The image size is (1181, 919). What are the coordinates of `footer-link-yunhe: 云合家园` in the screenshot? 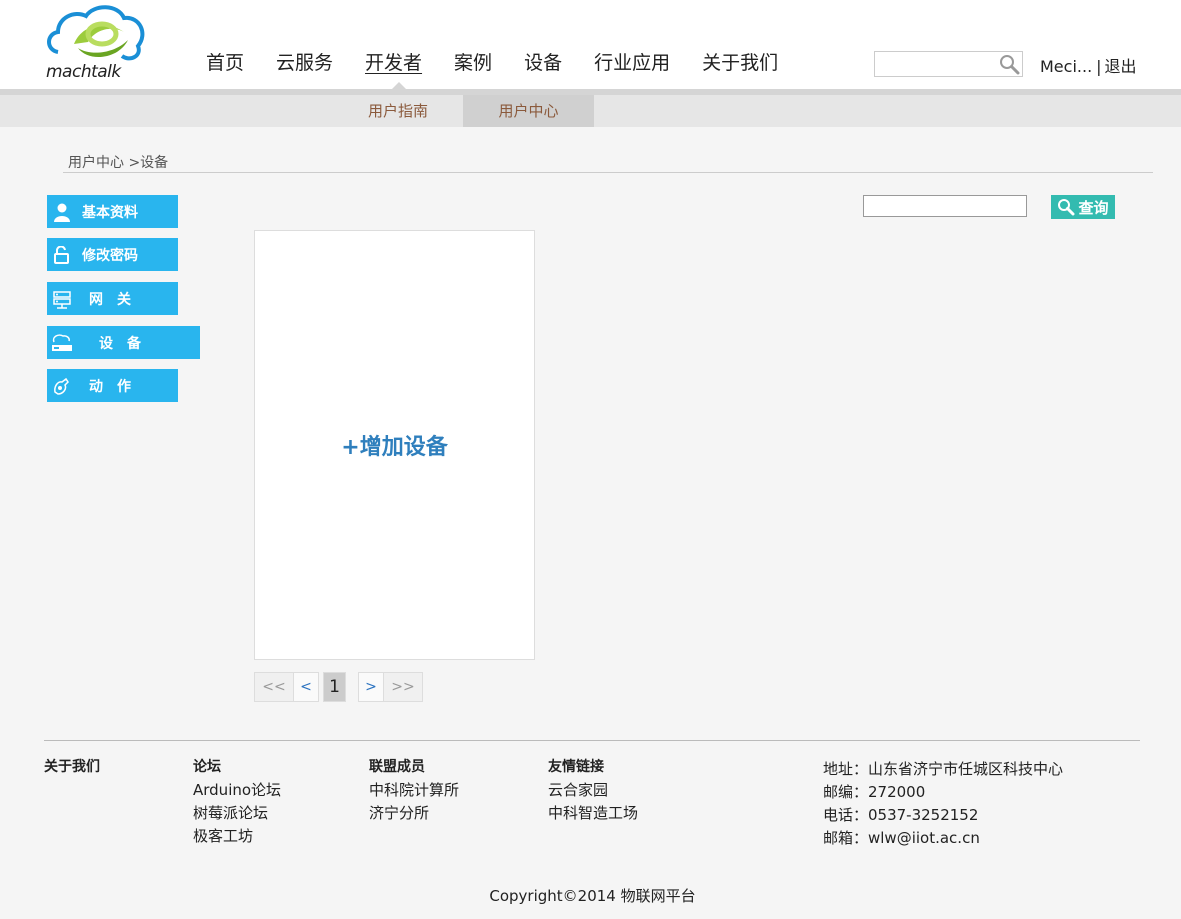 It's located at (593, 790).